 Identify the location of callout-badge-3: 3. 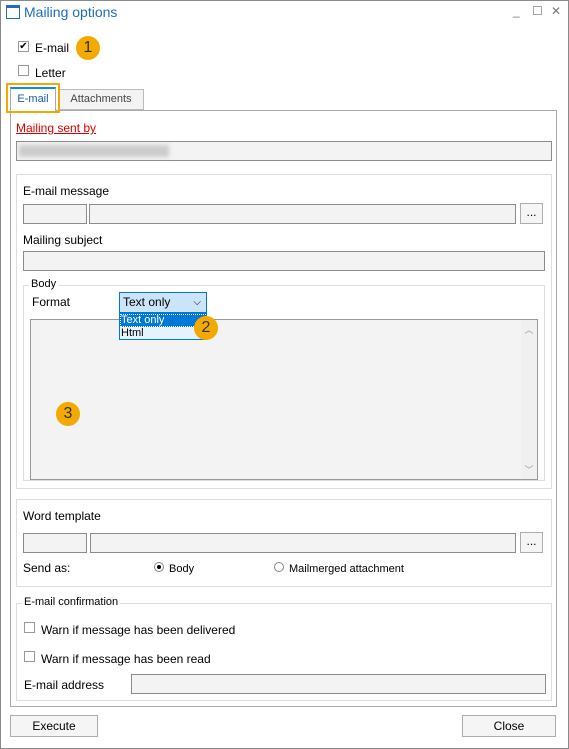
(68, 414).